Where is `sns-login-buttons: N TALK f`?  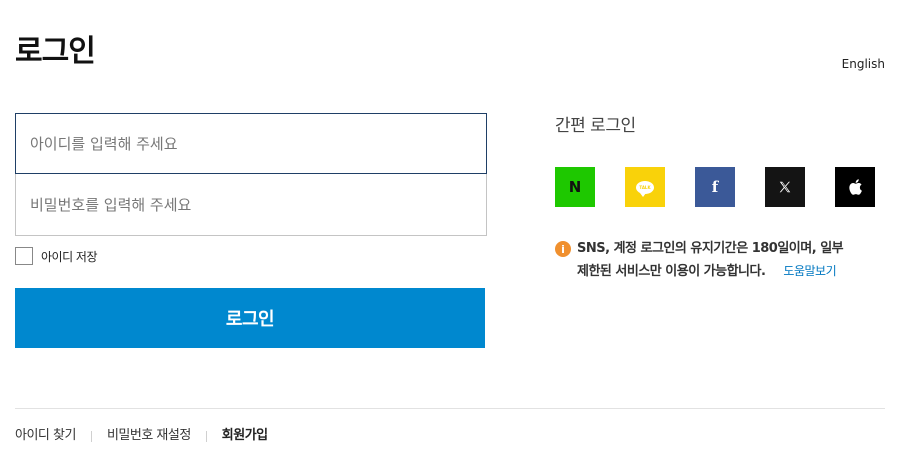
sns-login-buttons: N TALK f is located at coordinates (715, 187).